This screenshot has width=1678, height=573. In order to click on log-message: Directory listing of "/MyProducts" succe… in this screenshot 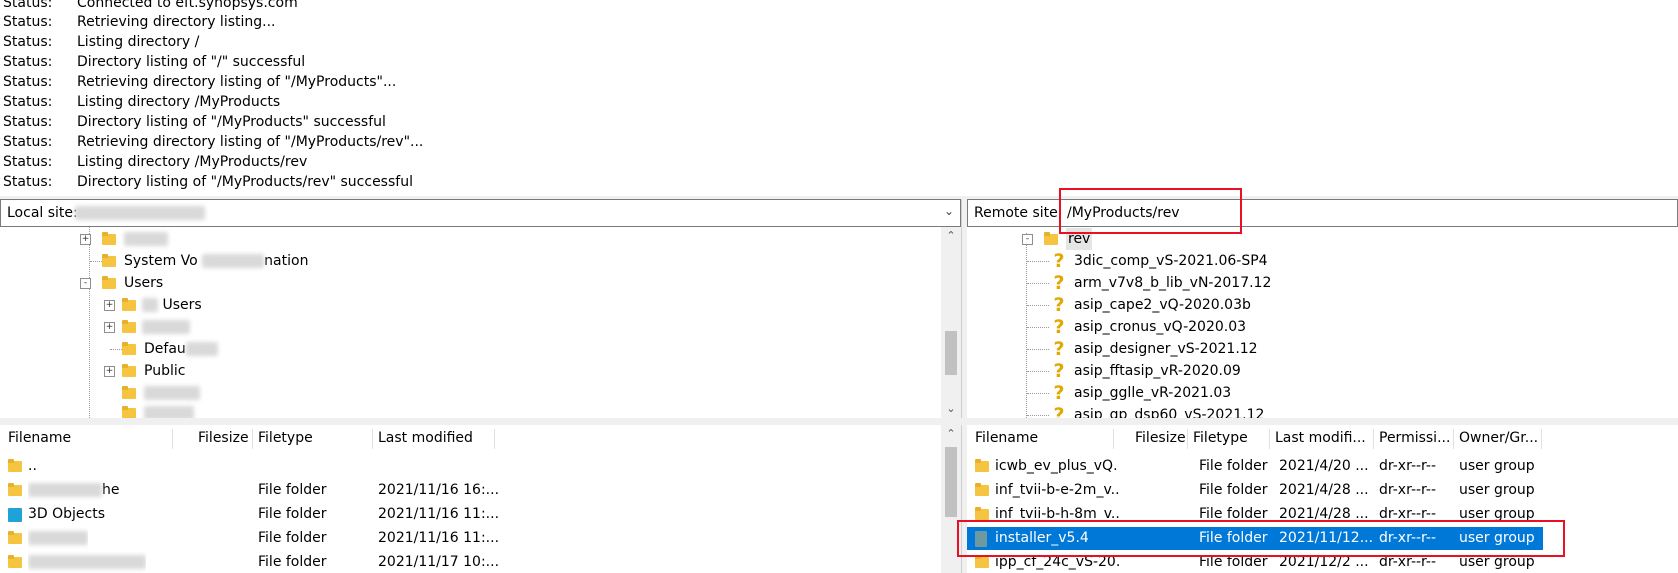, I will do `click(231, 122)`.